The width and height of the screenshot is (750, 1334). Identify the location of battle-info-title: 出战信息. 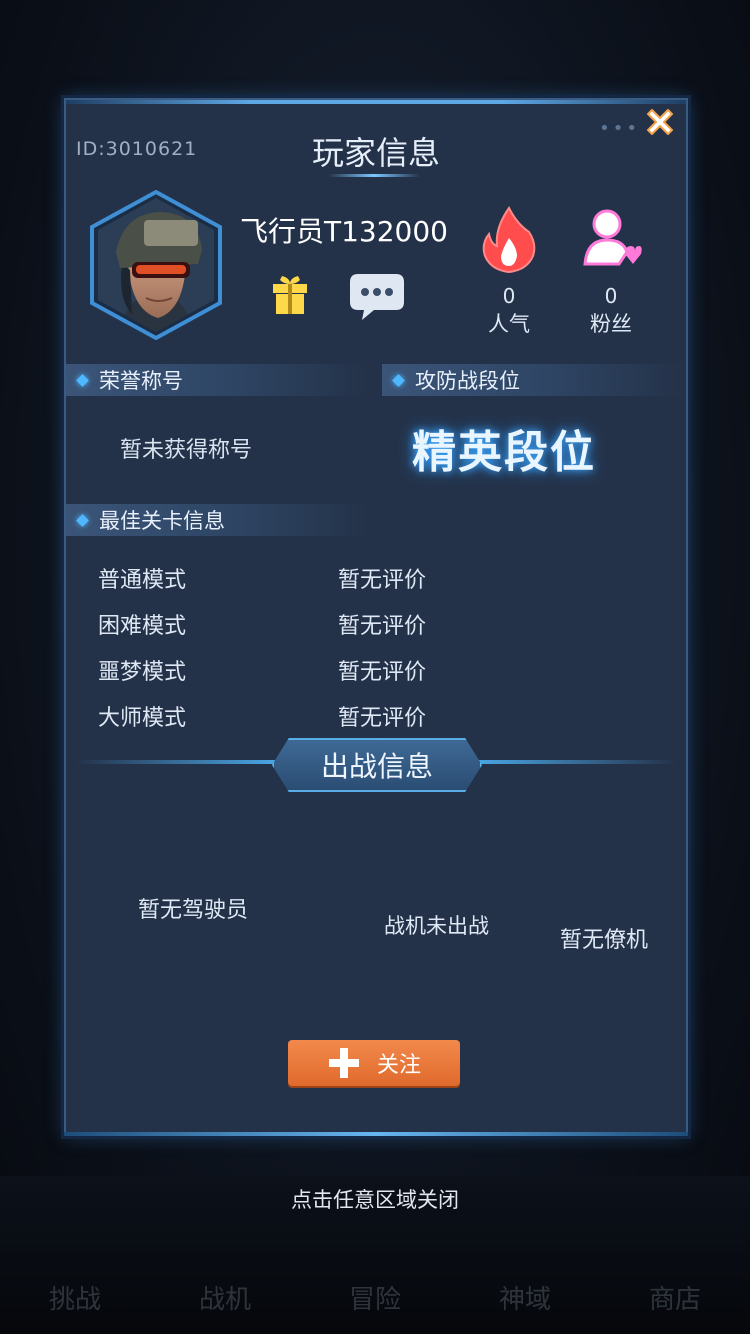
(377, 765).